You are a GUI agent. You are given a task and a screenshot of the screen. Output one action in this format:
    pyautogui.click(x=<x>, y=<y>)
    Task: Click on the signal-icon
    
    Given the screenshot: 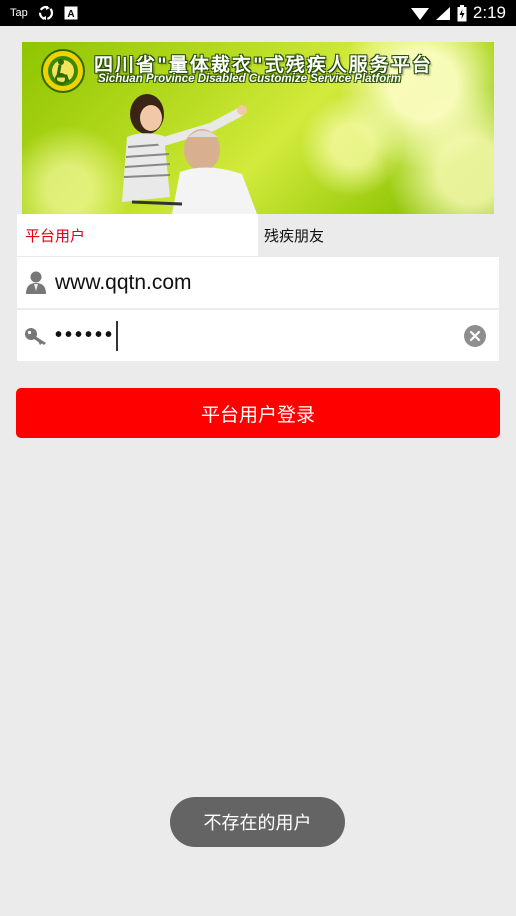 What is the action you would take?
    pyautogui.click(x=443, y=13)
    